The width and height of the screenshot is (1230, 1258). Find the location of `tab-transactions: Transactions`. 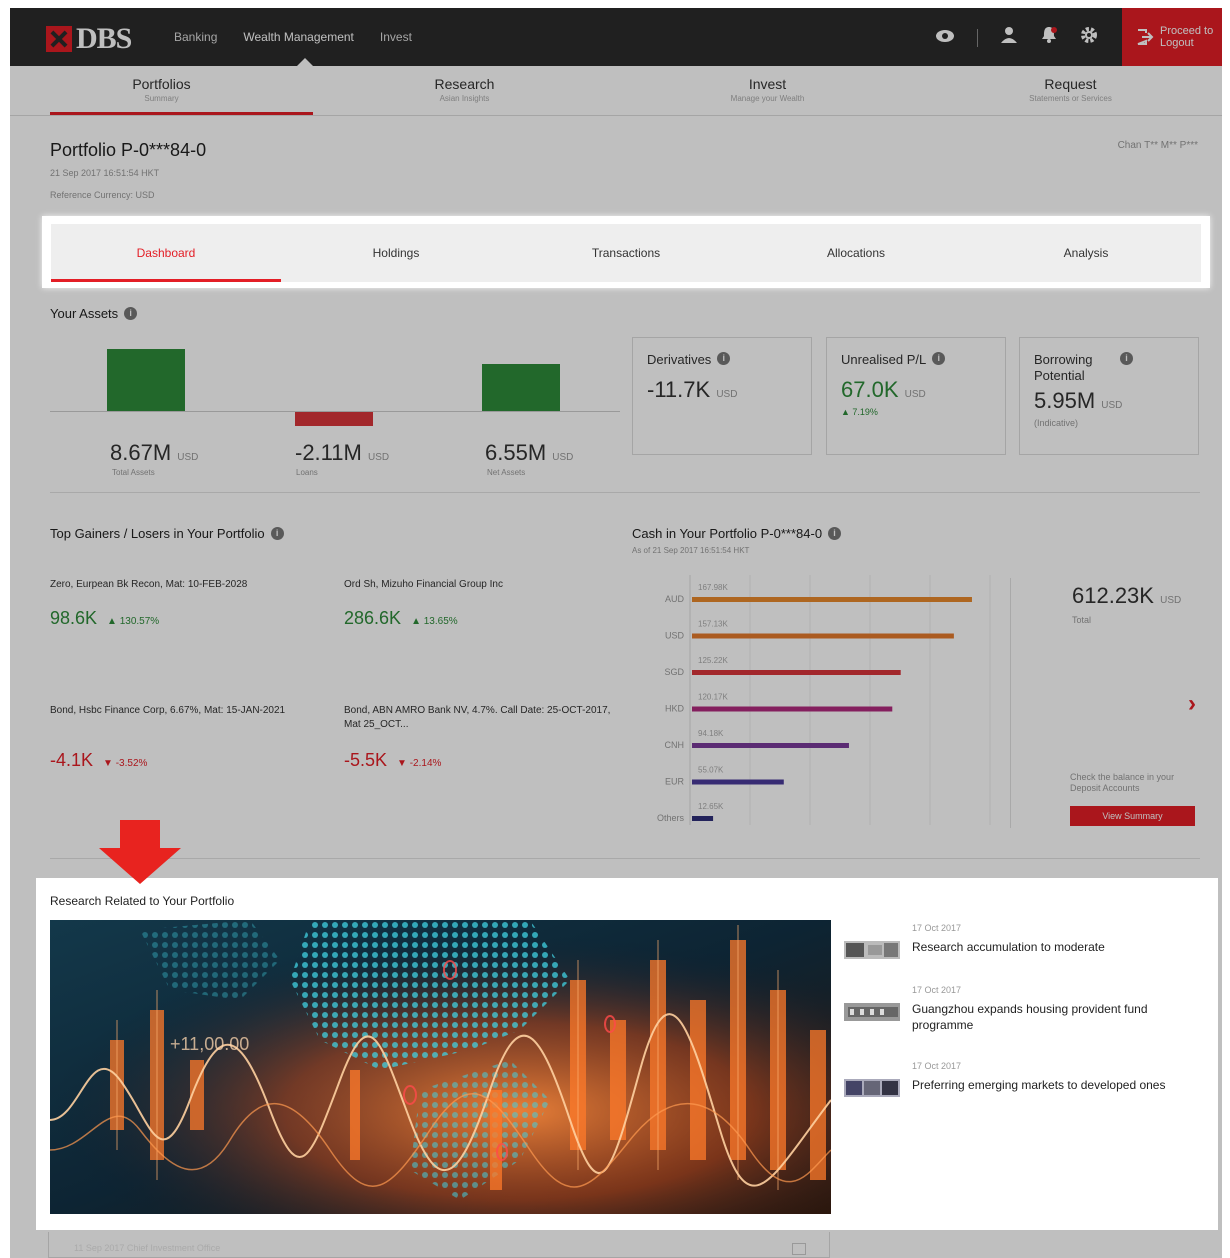

tab-transactions: Transactions is located at coordinates (626, 253).